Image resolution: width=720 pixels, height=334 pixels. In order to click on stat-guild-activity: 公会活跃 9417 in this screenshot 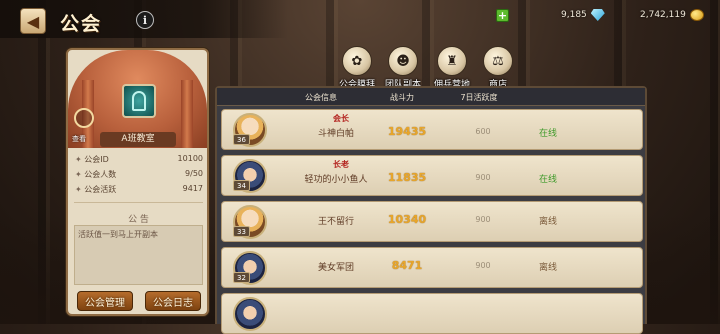, I will do `click(139, 191)`.